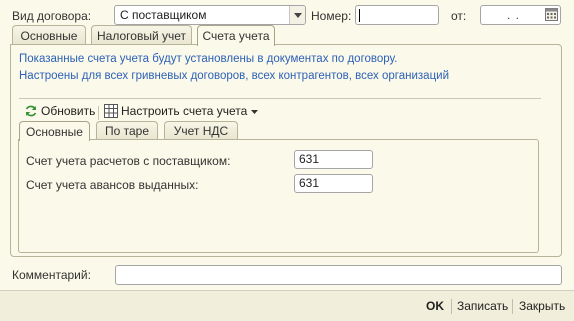 This screenshot has width=574, height=321. I want to click on comment-label: Комментарий:, so click(51, 275).